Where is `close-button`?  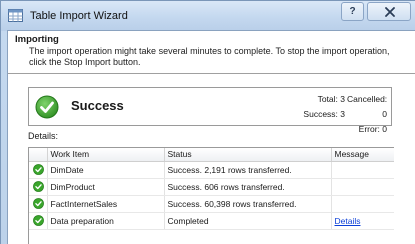
close-button is located at coordinates (389, 11).